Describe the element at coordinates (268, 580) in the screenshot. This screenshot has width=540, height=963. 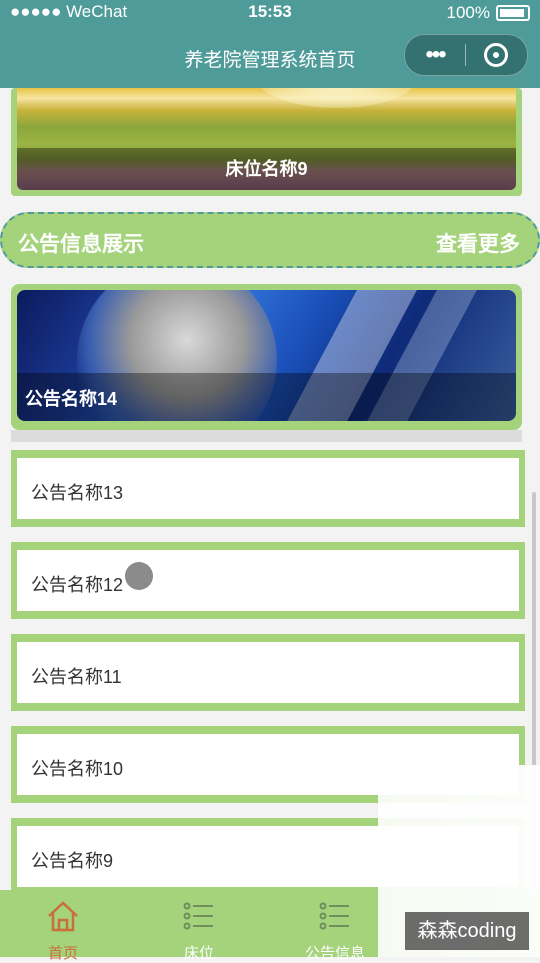
I see `notice-list-item: 公告名称12` at that location.